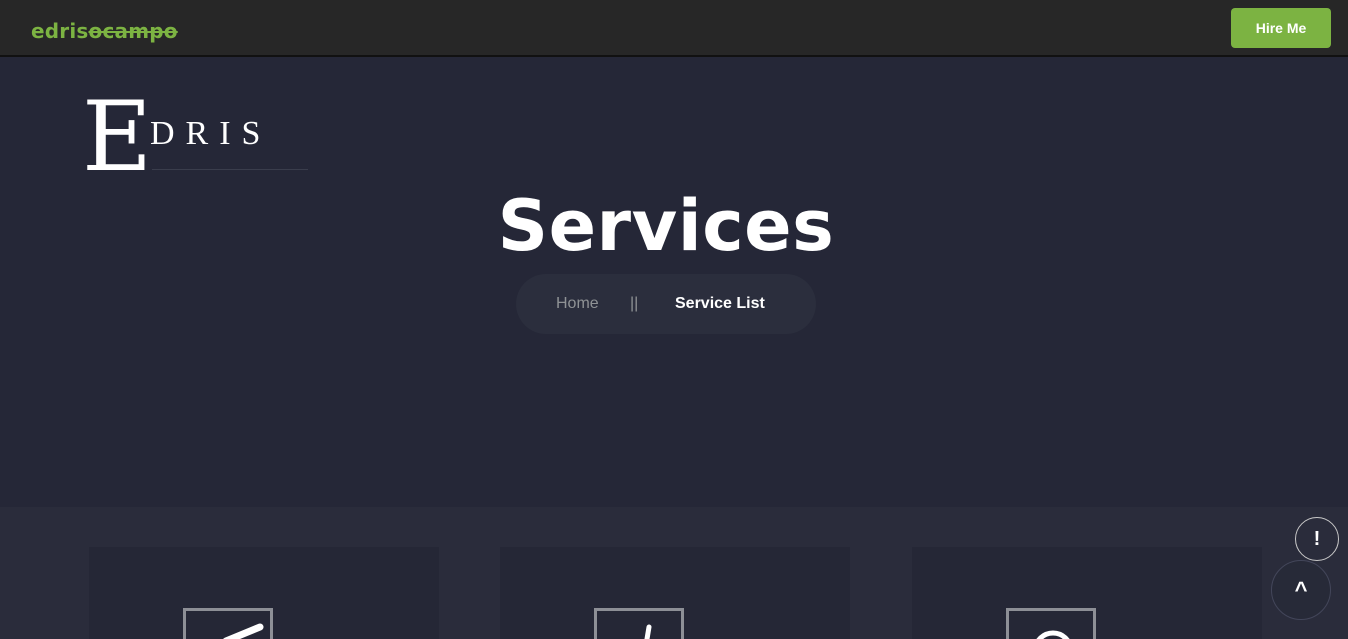  I want to click on info-button: !, so click(1317, 539).